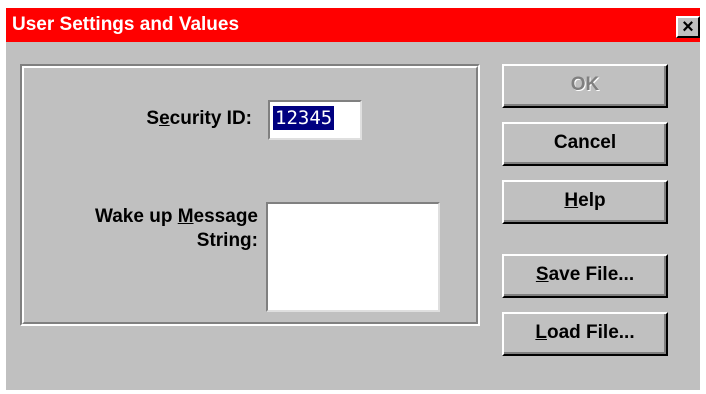 The height and width of the screenshot is (394, 706). I want to click on wake-message-label: Wake up Message, so click(176, 217).